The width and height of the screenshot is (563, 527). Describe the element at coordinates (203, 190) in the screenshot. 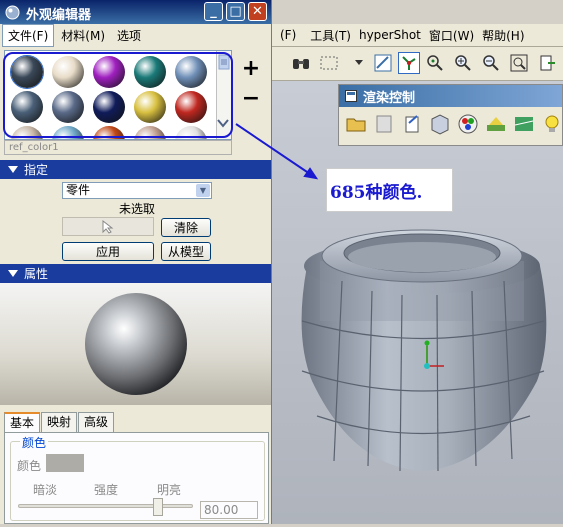

I see `chevron-down-icon: ▼` at that location.